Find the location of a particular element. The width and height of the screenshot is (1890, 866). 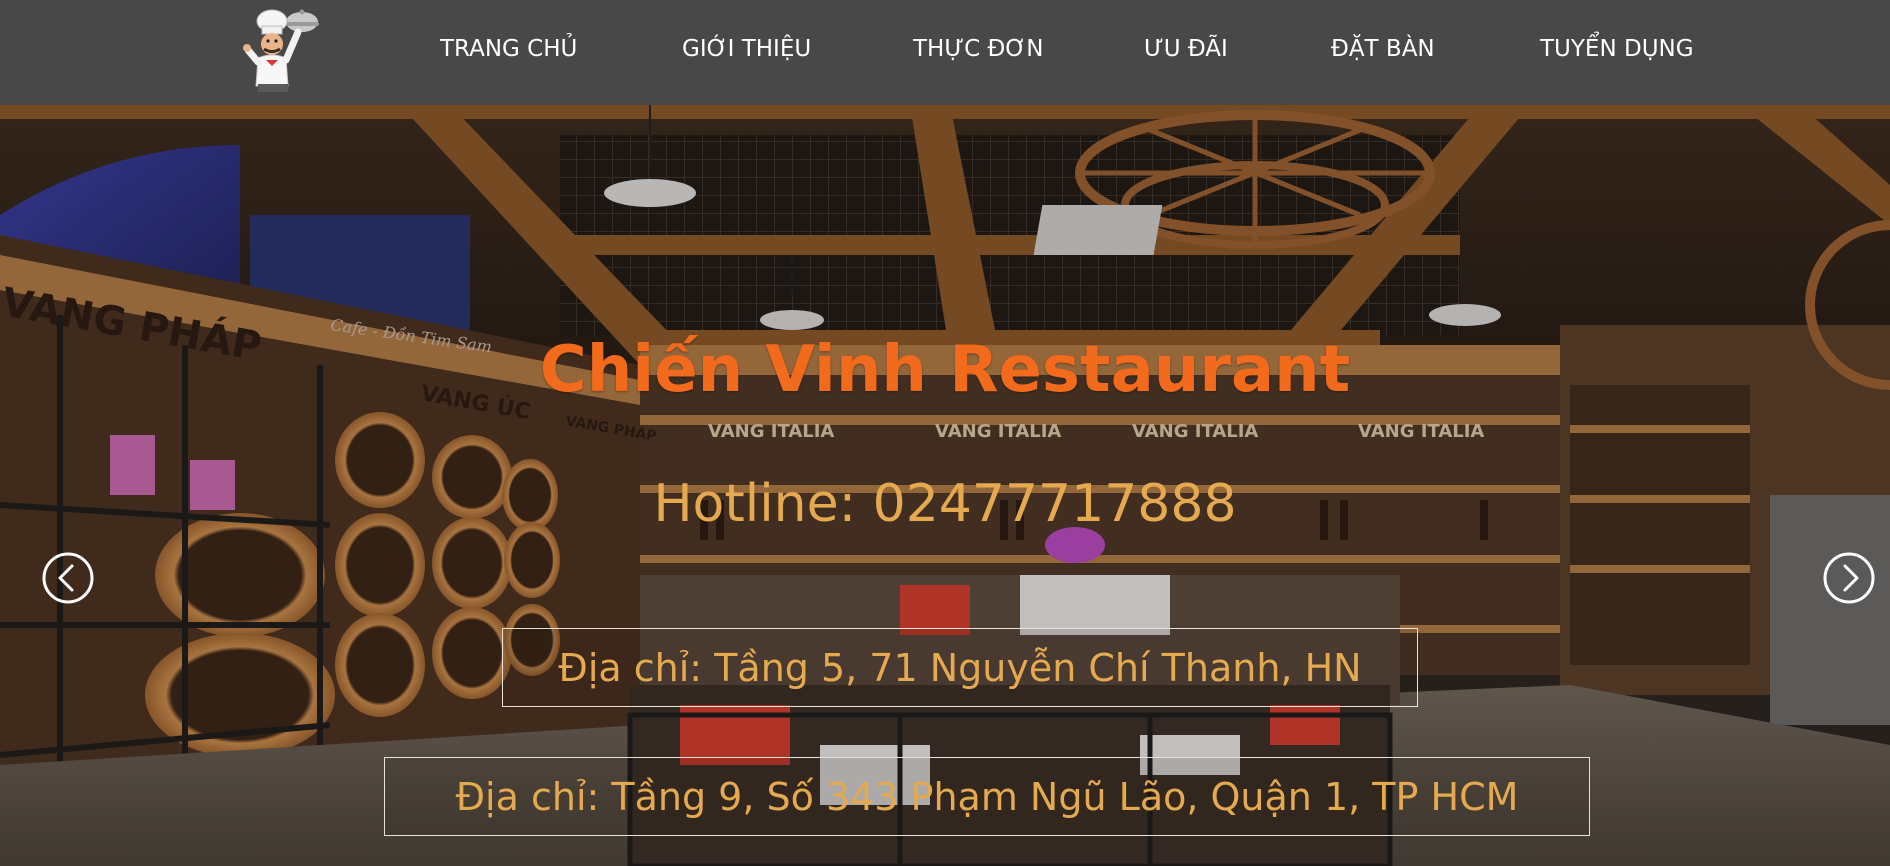

nav-promotions: ƯU ĐÃI is located at coordinates (1186, 49).